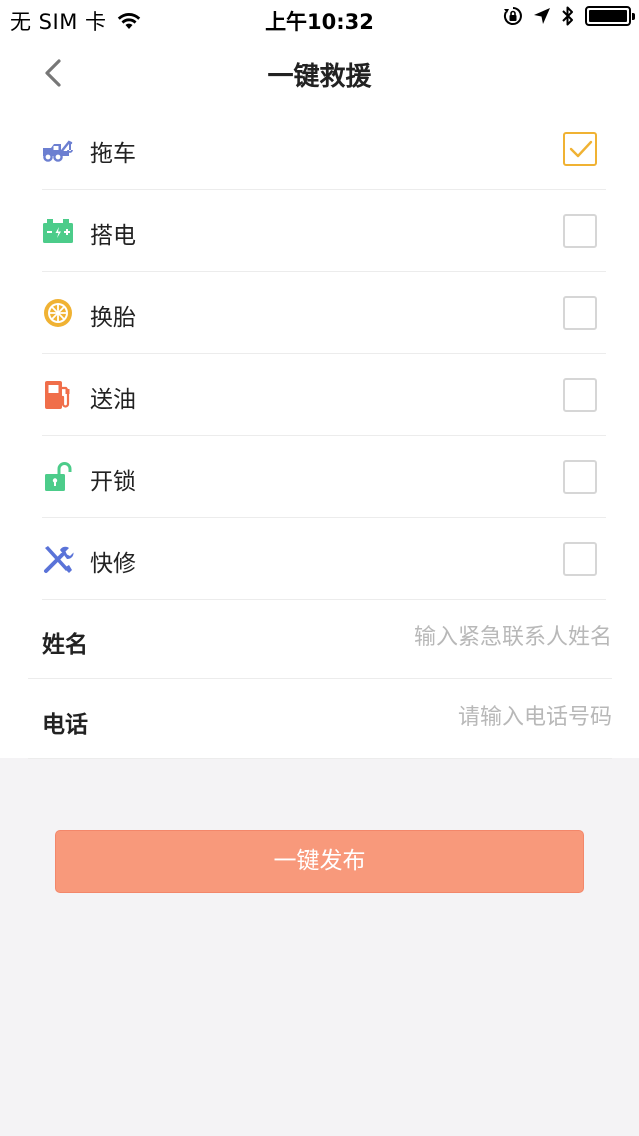 The image size is (639, 1136). I want to click on service-item-tow: 拖车, so click(324, 149).